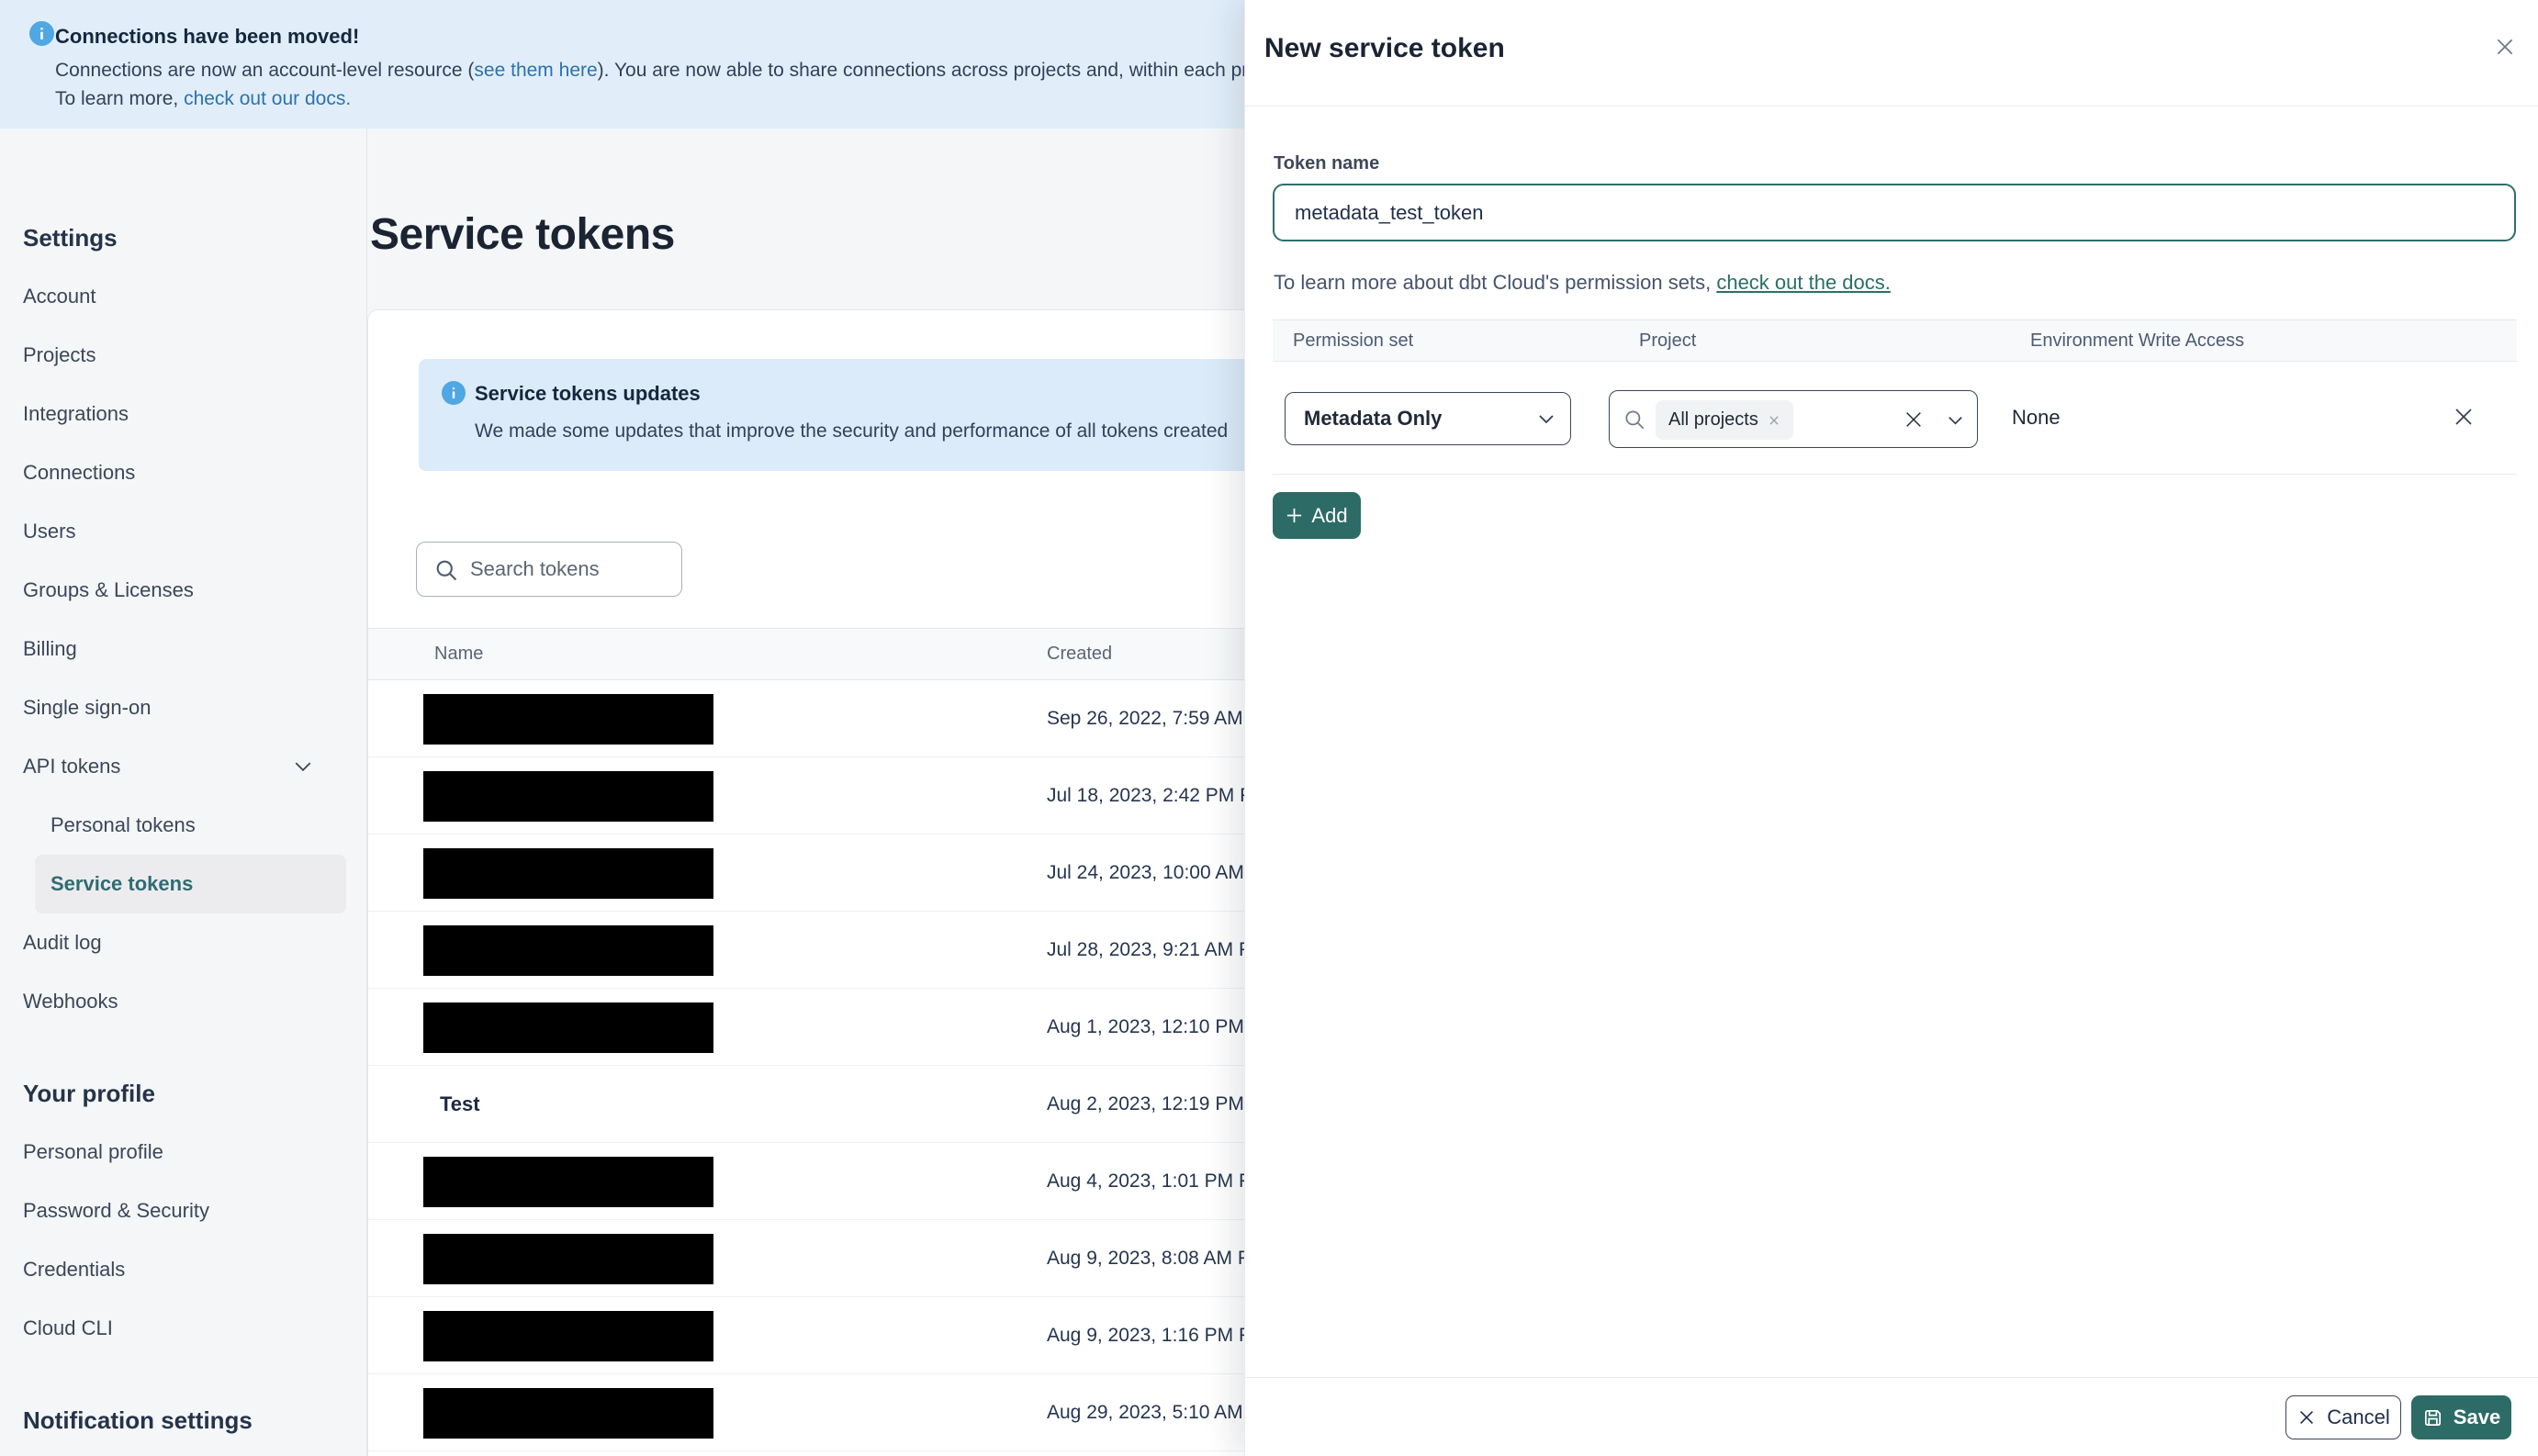 This screenshot has height=1456, width=2538. I want to click on sidebar-item-label: Password & Security, so click(116, 1210).